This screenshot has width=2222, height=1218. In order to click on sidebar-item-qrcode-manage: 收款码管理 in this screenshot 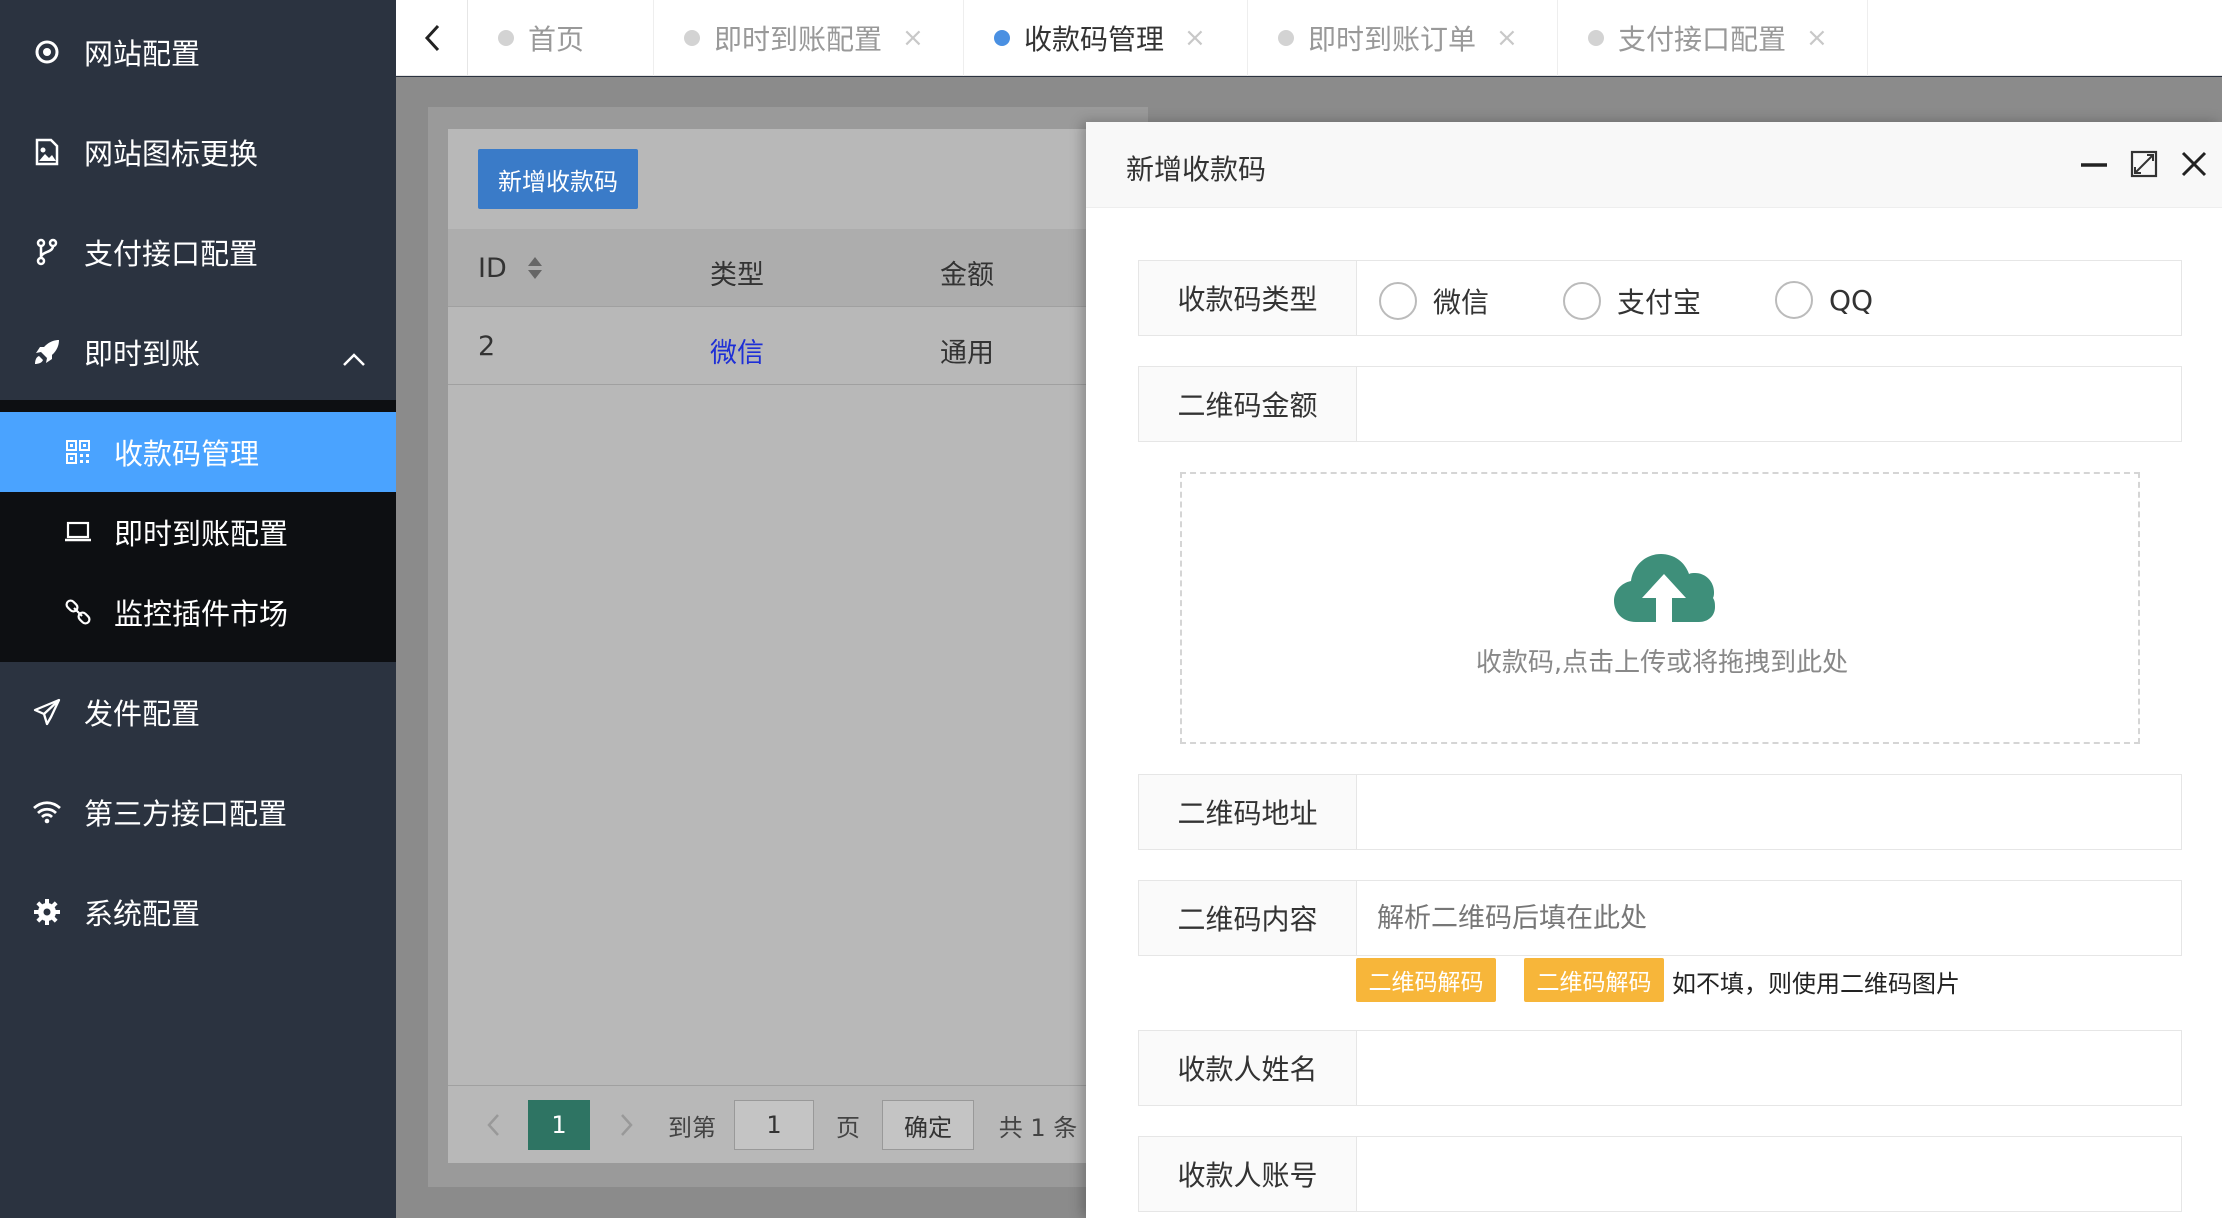, I will do `click(198, 452)`.